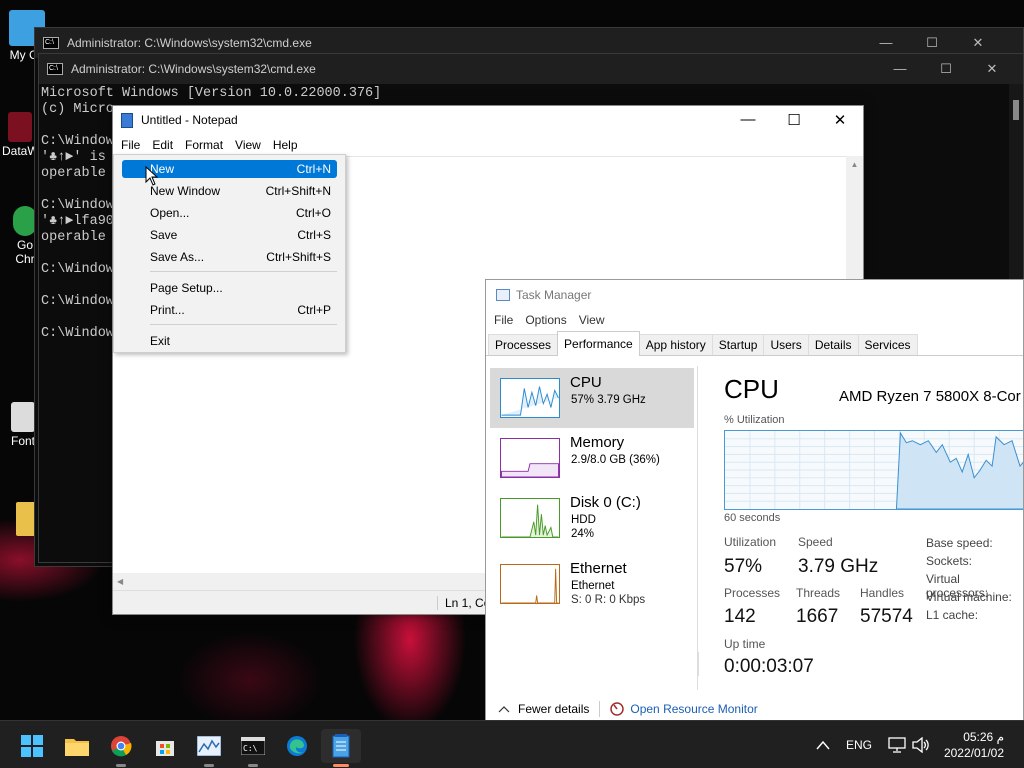 The image size is (1024, 768). Describe the element at coordinates (597, 442) in the screenshot. I see `resource-name: Memory` at that location.